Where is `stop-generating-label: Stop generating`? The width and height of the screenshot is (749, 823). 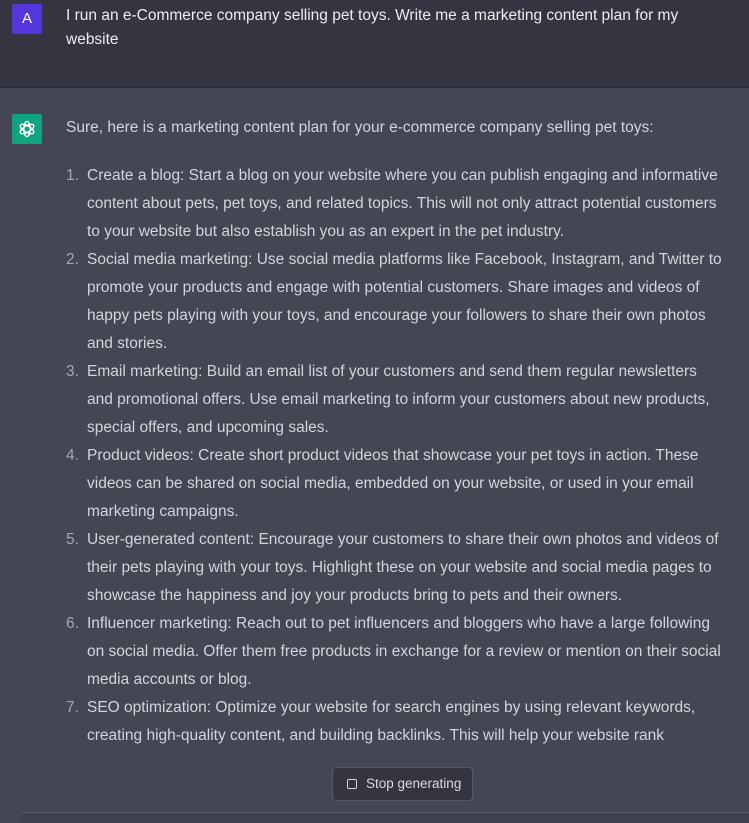 stop-generating-label: Stop generating is located at coordinates (414, 783).